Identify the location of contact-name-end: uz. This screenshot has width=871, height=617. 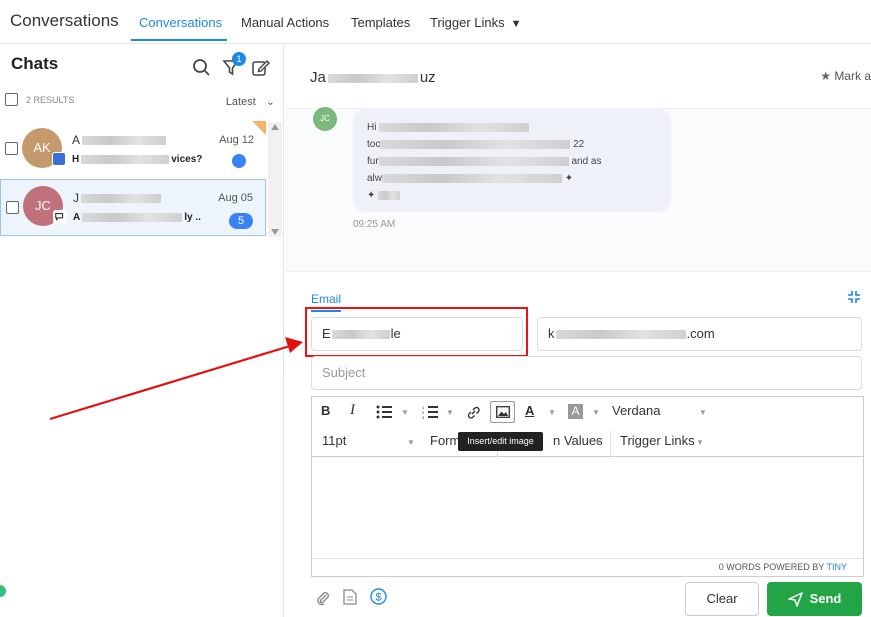
(427, 77).